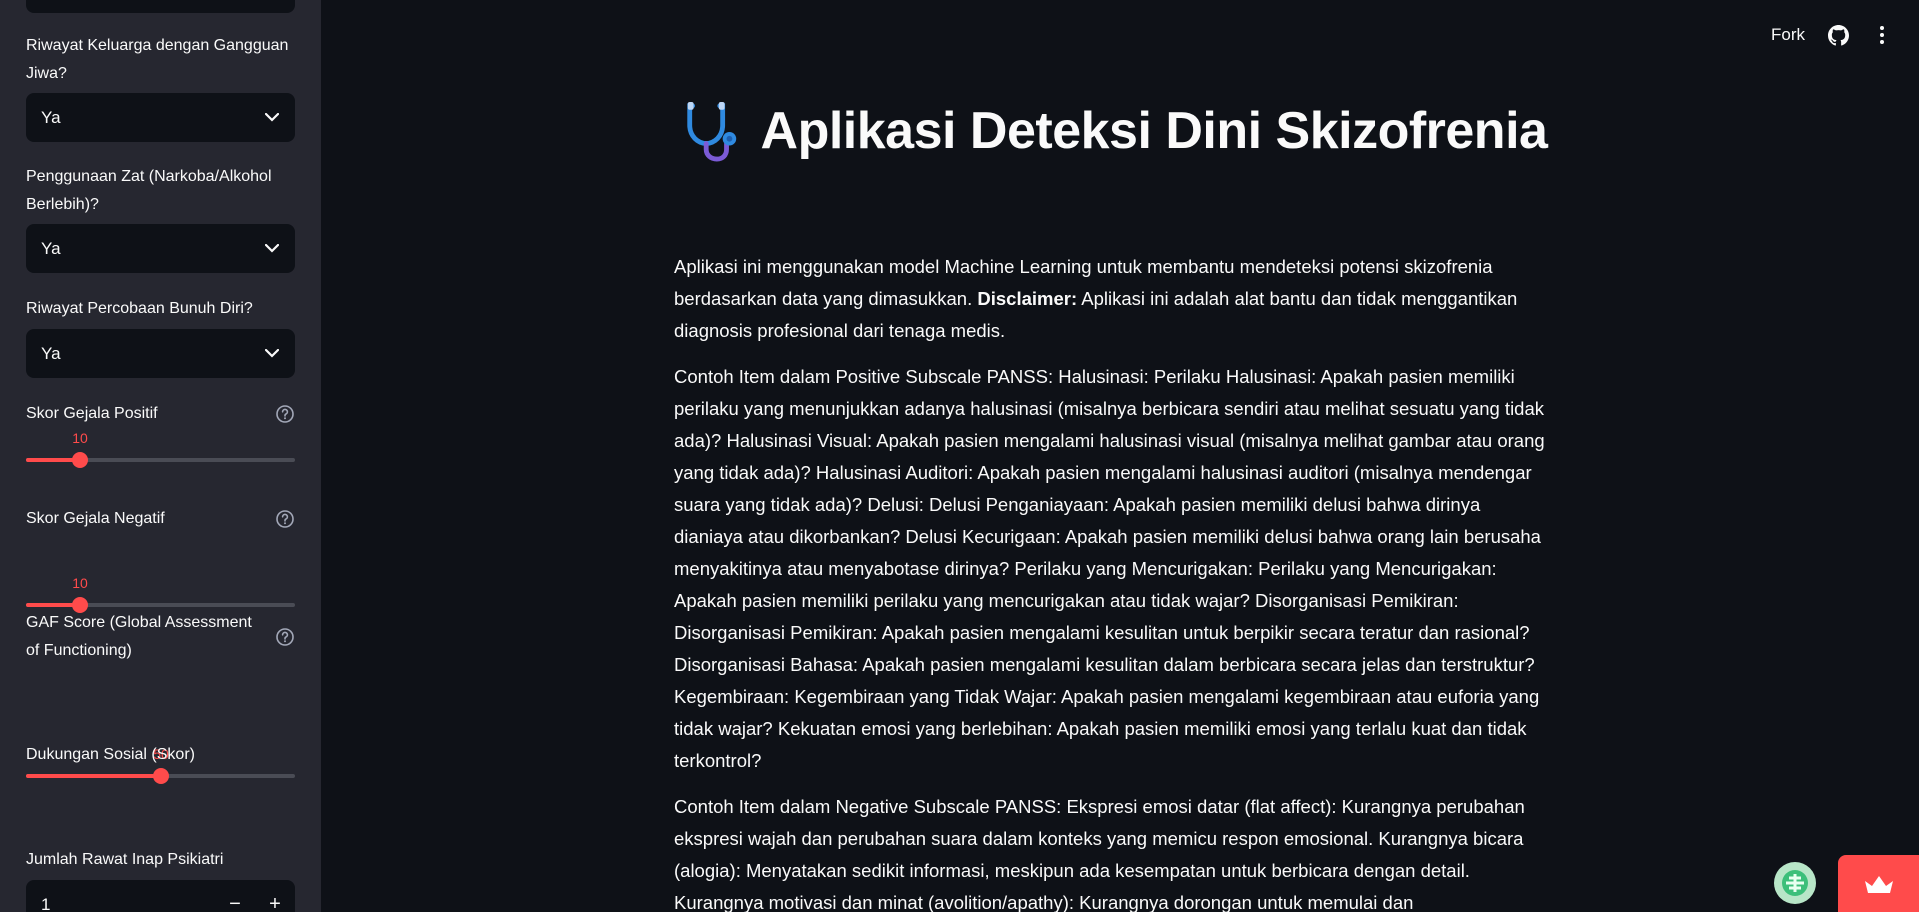  I want to click on disclaimer-label: Disclaimer:, so click(1027, 298).